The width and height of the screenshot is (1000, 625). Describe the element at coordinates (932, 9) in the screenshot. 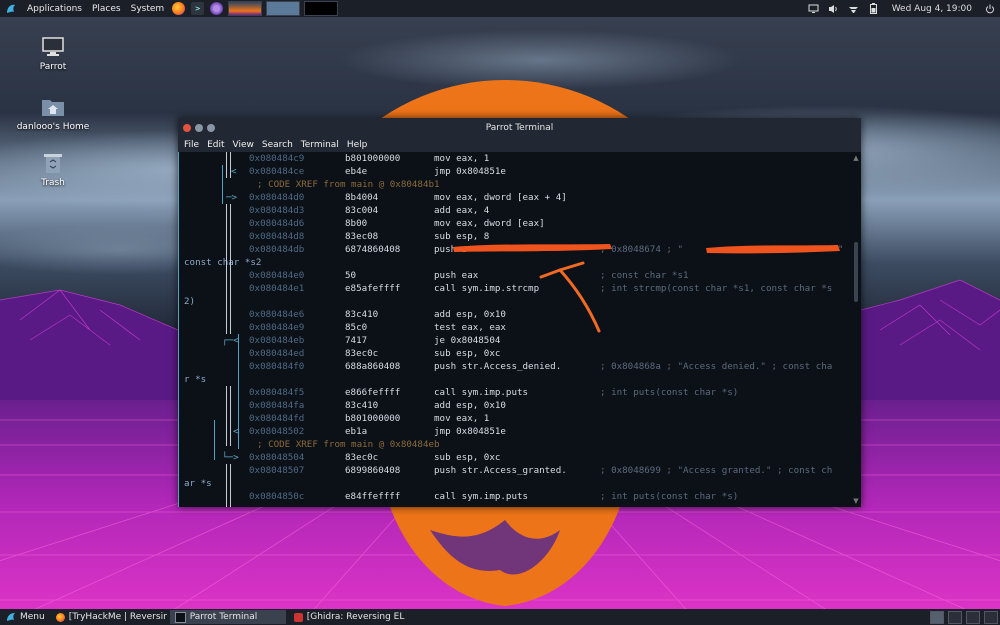

I see `clock: Wed Aug 4, 19:00` at that location.